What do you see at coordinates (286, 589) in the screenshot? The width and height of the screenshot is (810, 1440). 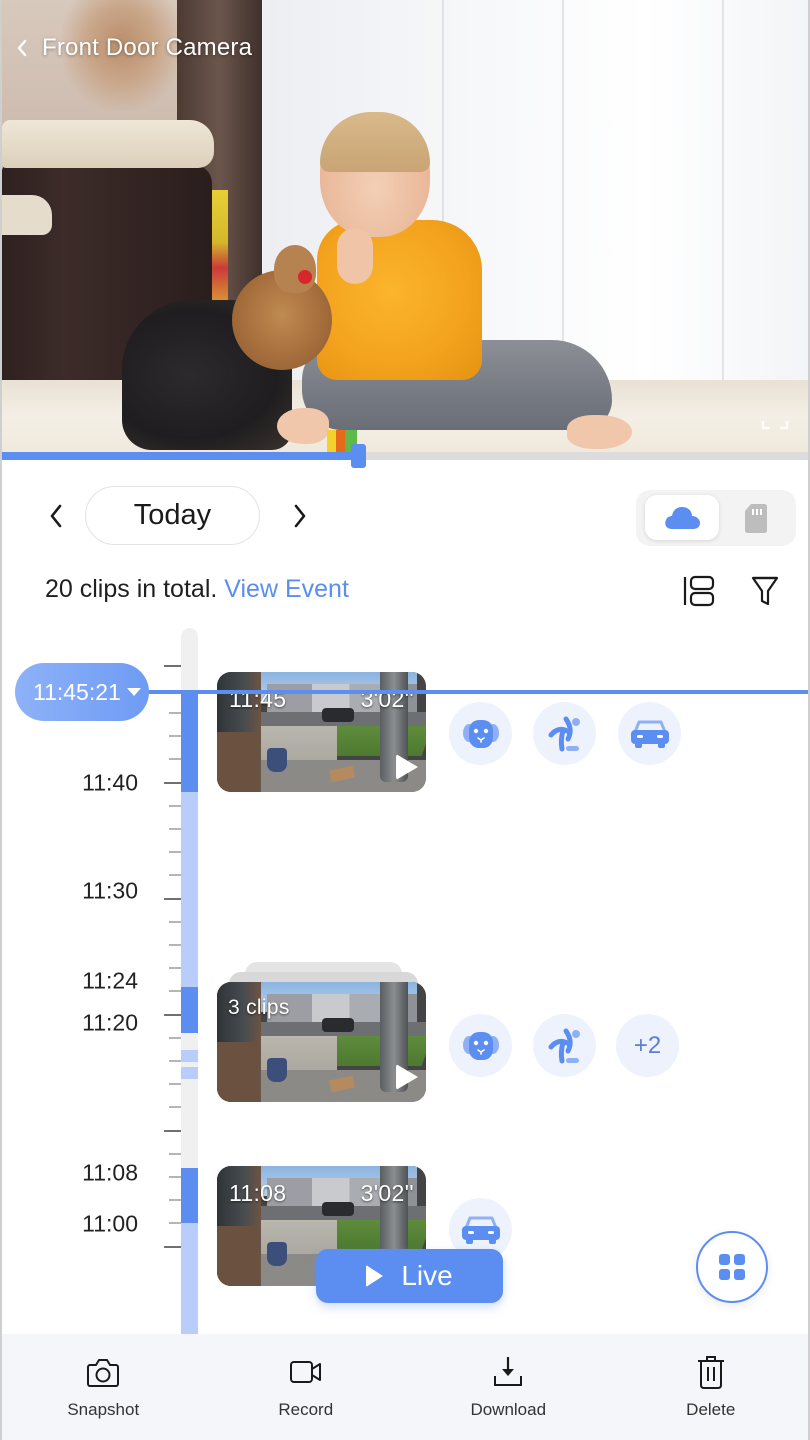 I see `view-event-link: View Event` at bounding box center [286, 589].